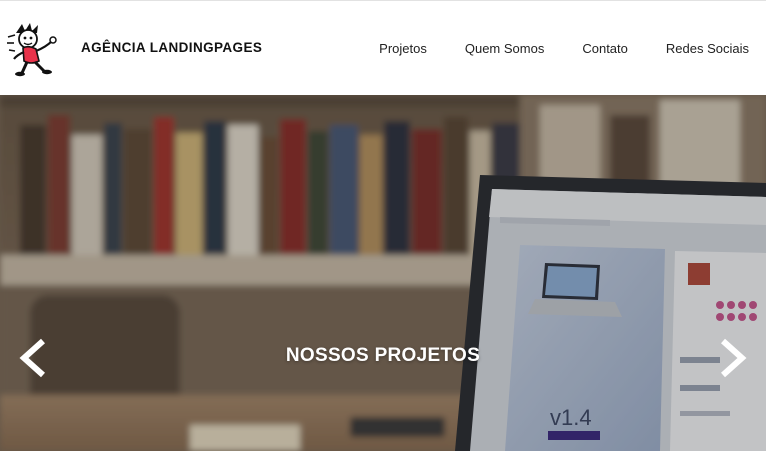  I want to click on chevron-left-icon, so click(32, 358).